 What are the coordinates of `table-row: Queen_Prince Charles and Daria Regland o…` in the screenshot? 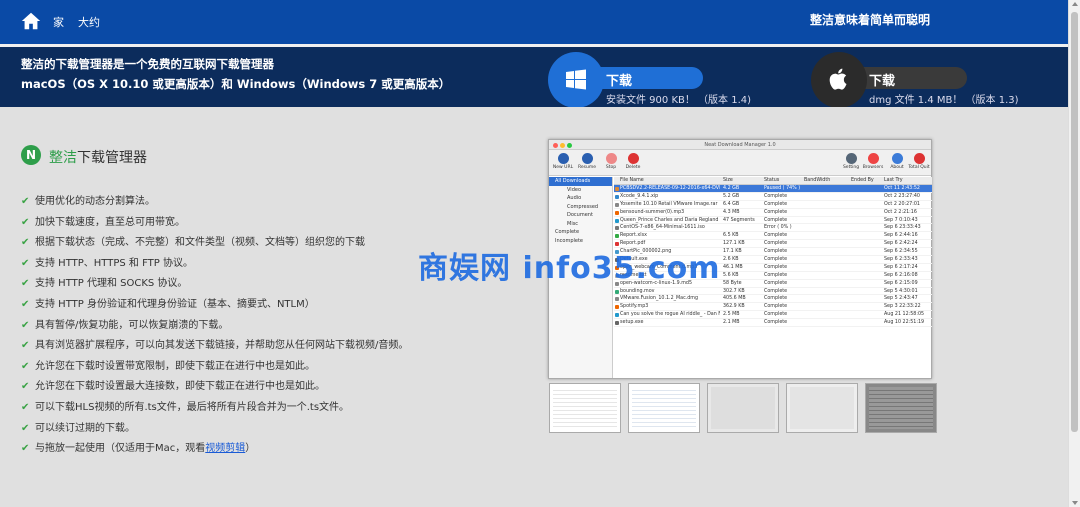 It's located at (773, 221).